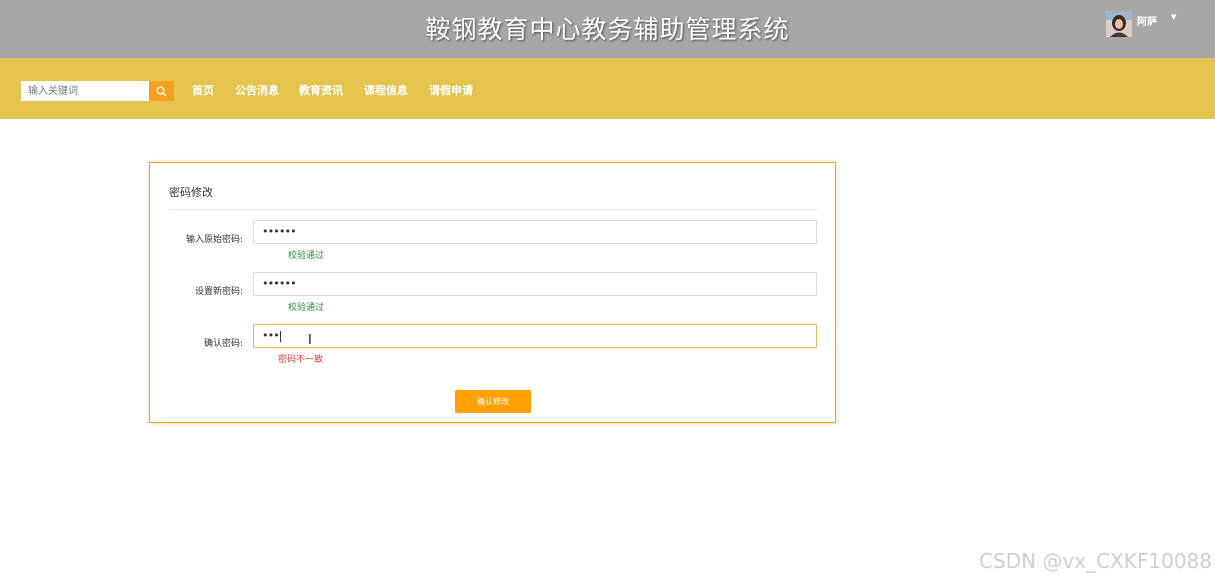 The image size is (1215, 577). Describe the element at coordinates (310, 340) in the screenshot. I see `ibeam-cursor-icon: I` at that location.